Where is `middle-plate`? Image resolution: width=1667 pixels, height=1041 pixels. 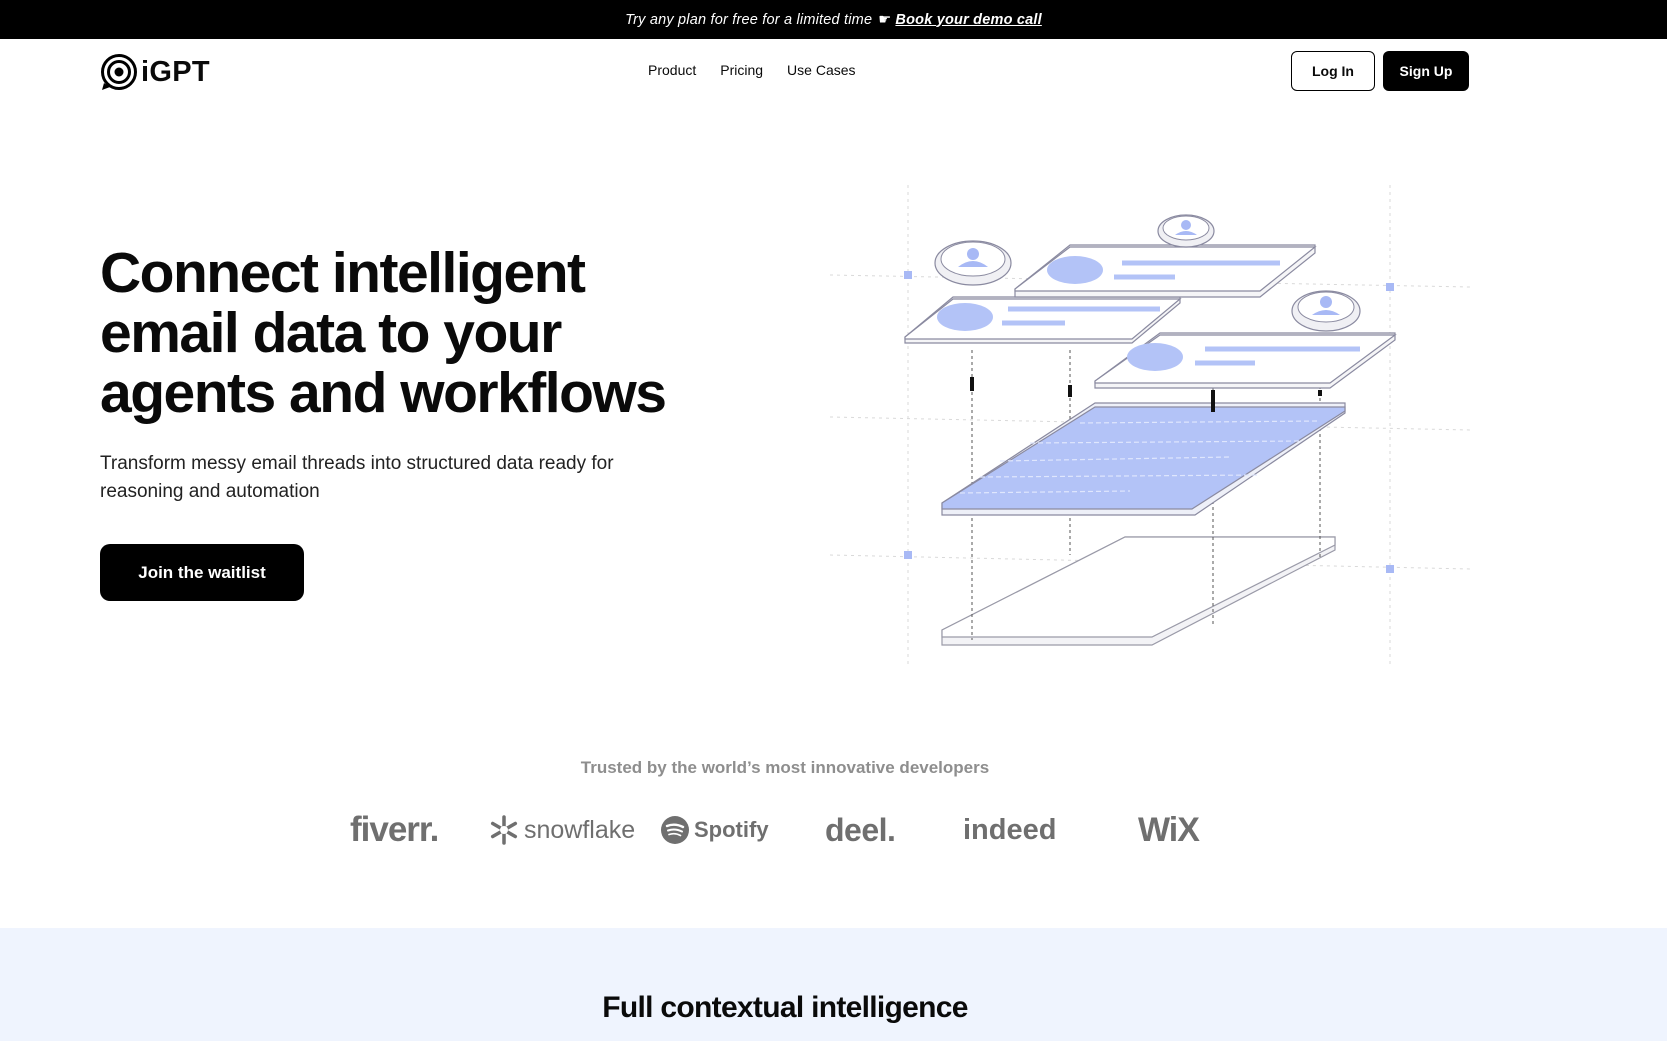
middle-plate is located at coordinates (1143, 459).